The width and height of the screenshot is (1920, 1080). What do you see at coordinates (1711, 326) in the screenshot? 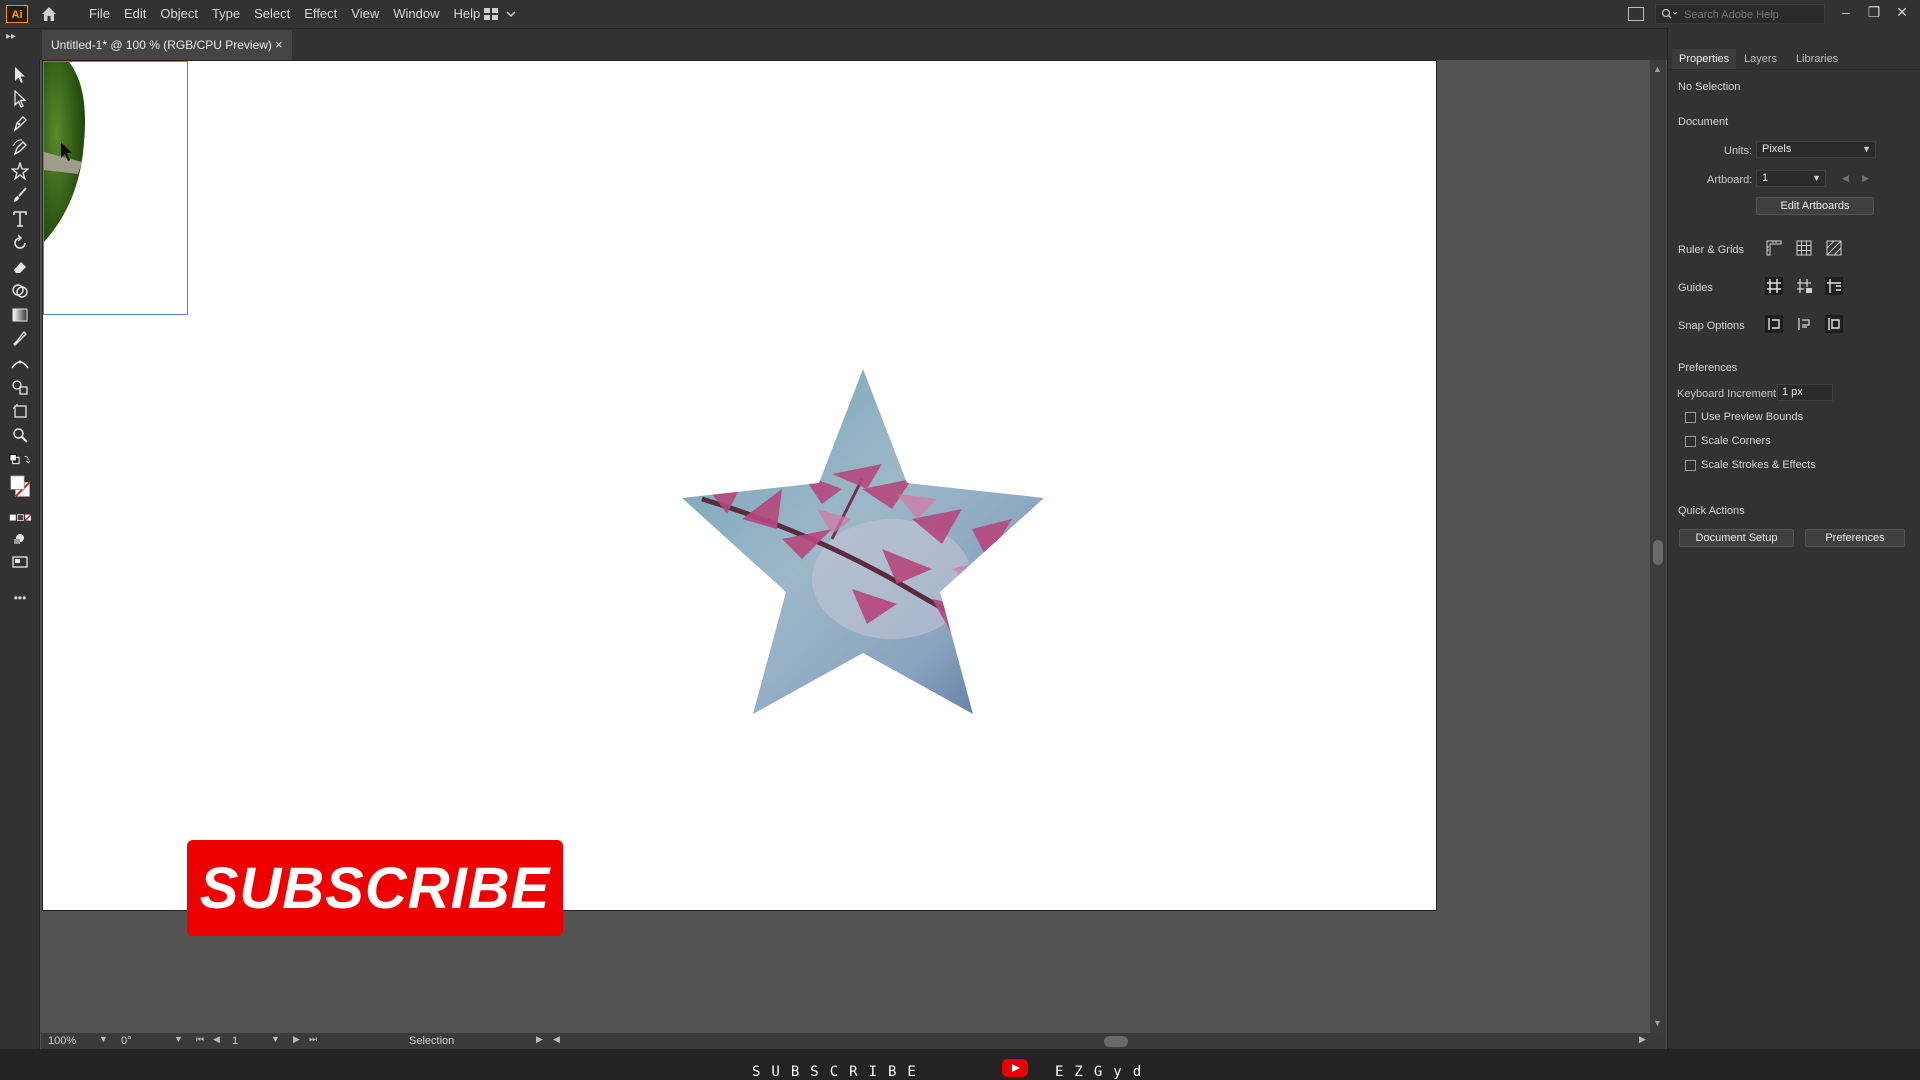
I see `snap-options-label: Snap Options` at bounding box center [1711, 326].